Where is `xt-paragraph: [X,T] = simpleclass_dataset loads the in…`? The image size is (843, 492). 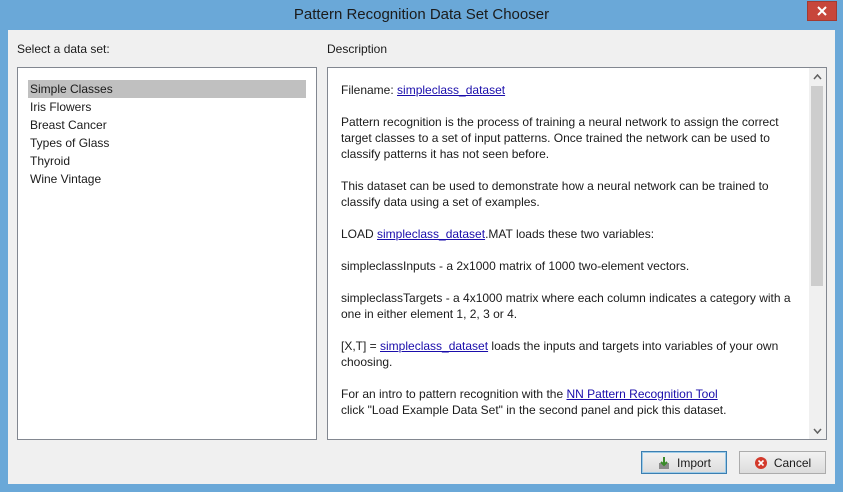 xt-paragraph: [X,T] = simpleclass_dataset loads the in… is located at coordinates (576, 354).